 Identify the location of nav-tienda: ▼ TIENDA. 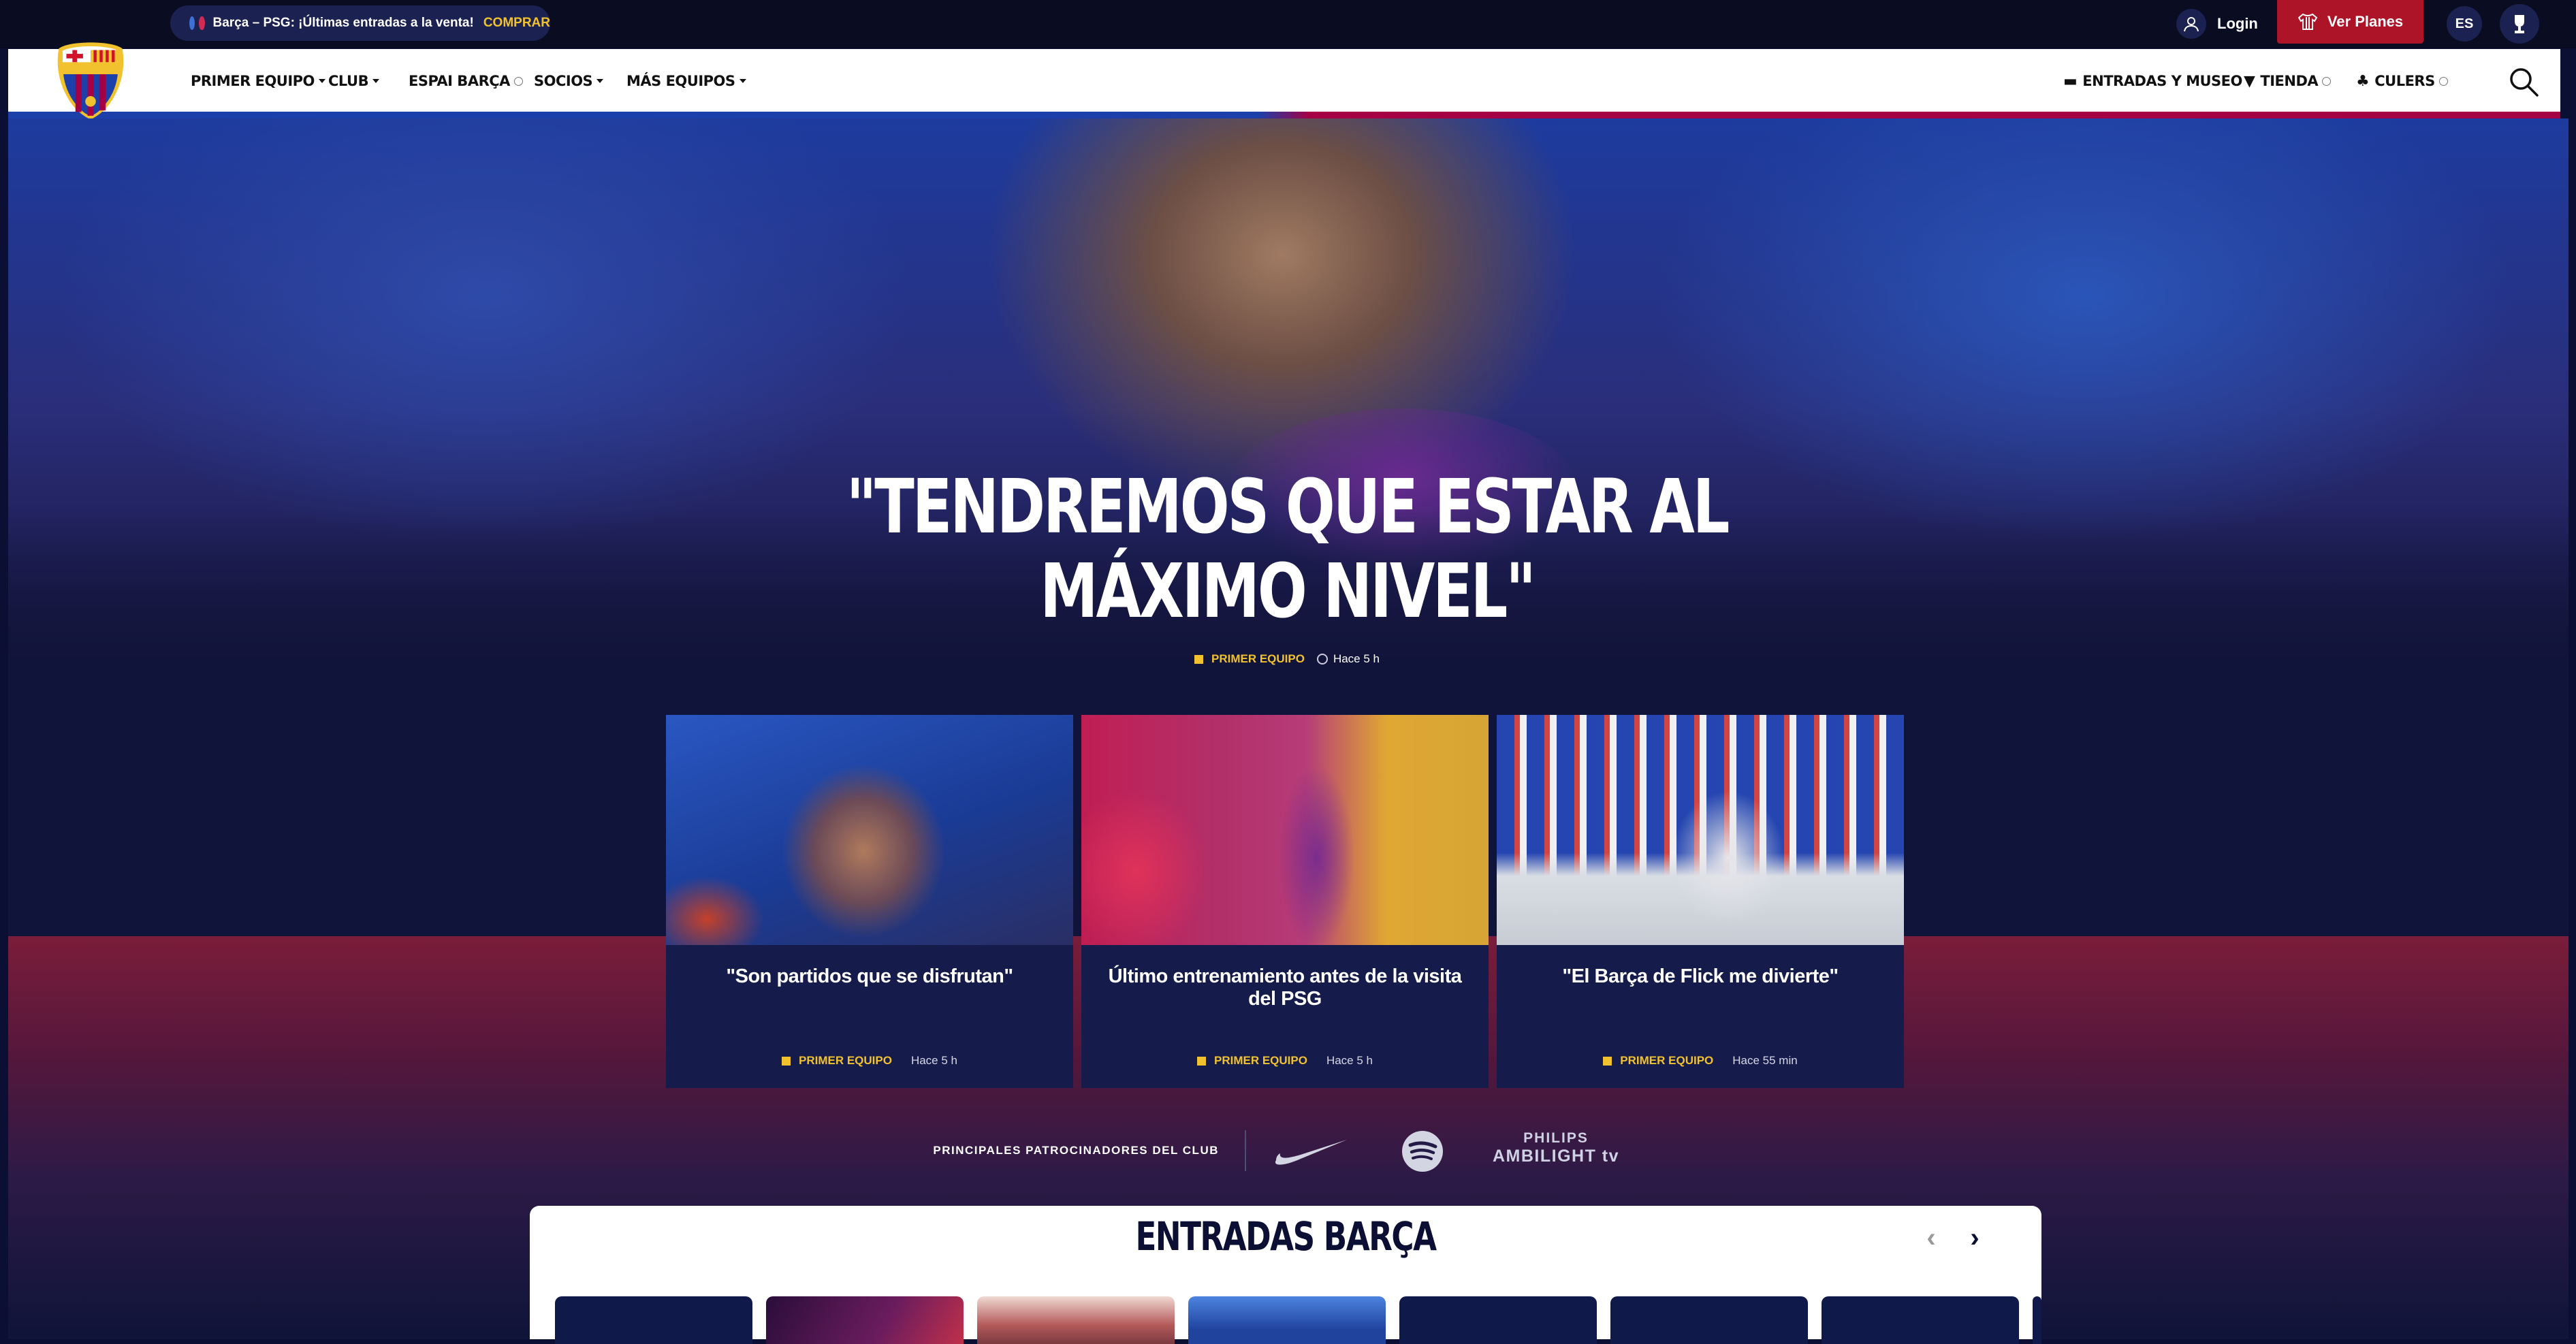
(2288, 81).